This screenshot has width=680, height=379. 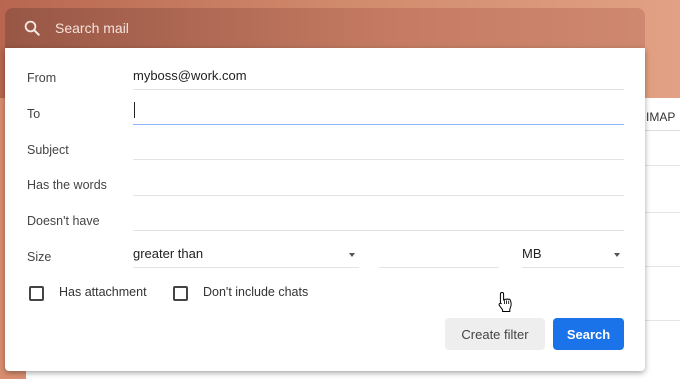 I want to click on subject-field, so click(x=378, y=147).